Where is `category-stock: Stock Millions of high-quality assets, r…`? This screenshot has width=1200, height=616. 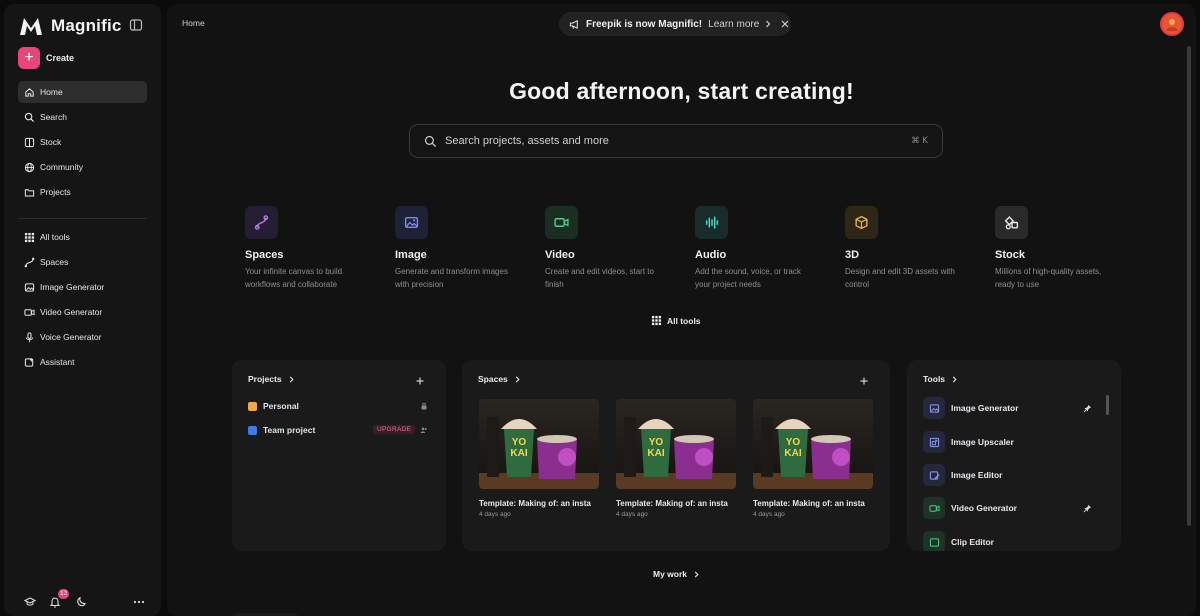 category-stock: Stock Millions of high-quality assets, r… is located at coordinates (1060, 248).